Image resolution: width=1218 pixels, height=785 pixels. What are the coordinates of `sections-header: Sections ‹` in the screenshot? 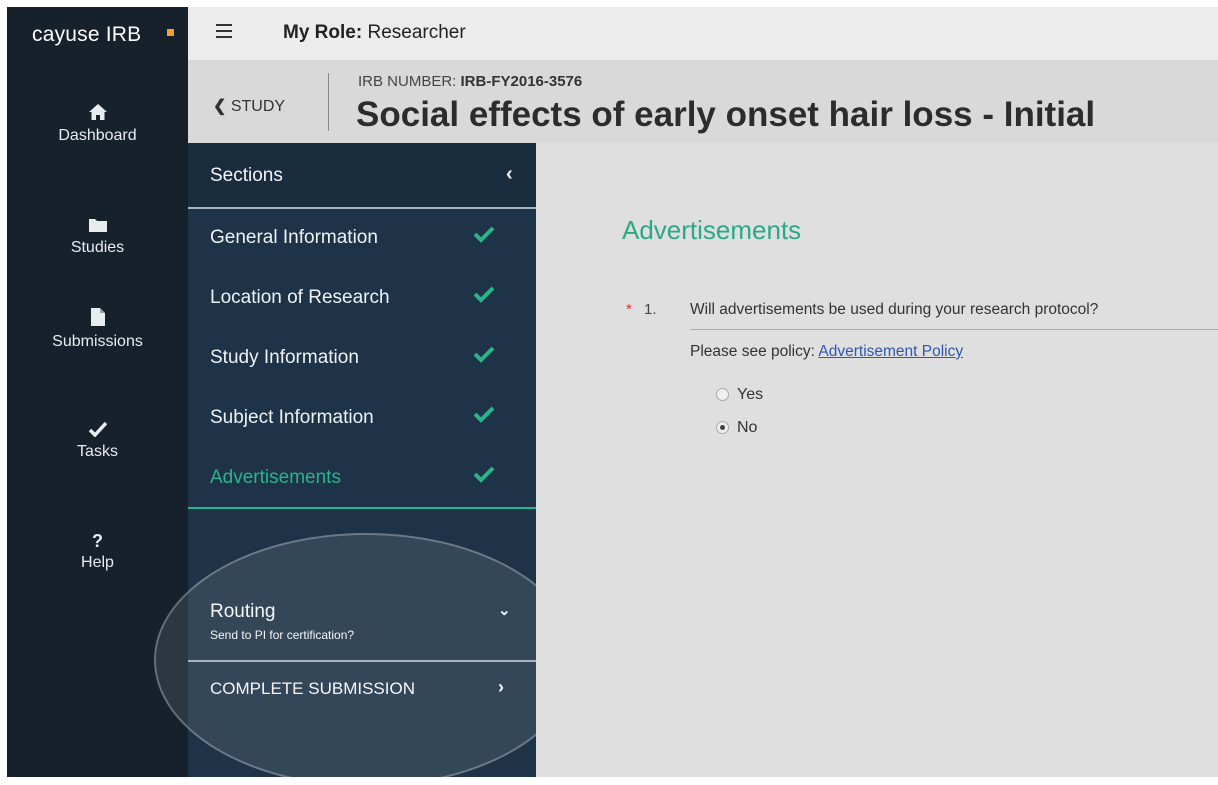 It's located at (362, 176).